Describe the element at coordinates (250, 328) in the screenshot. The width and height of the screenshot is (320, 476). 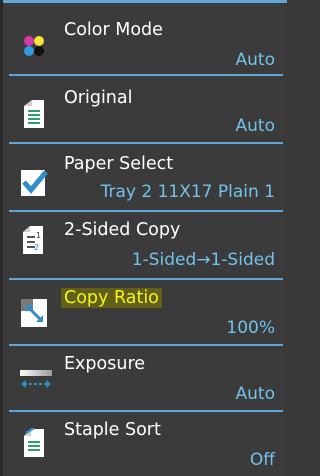
I see `copy-ratio-value: 100%` at that location.